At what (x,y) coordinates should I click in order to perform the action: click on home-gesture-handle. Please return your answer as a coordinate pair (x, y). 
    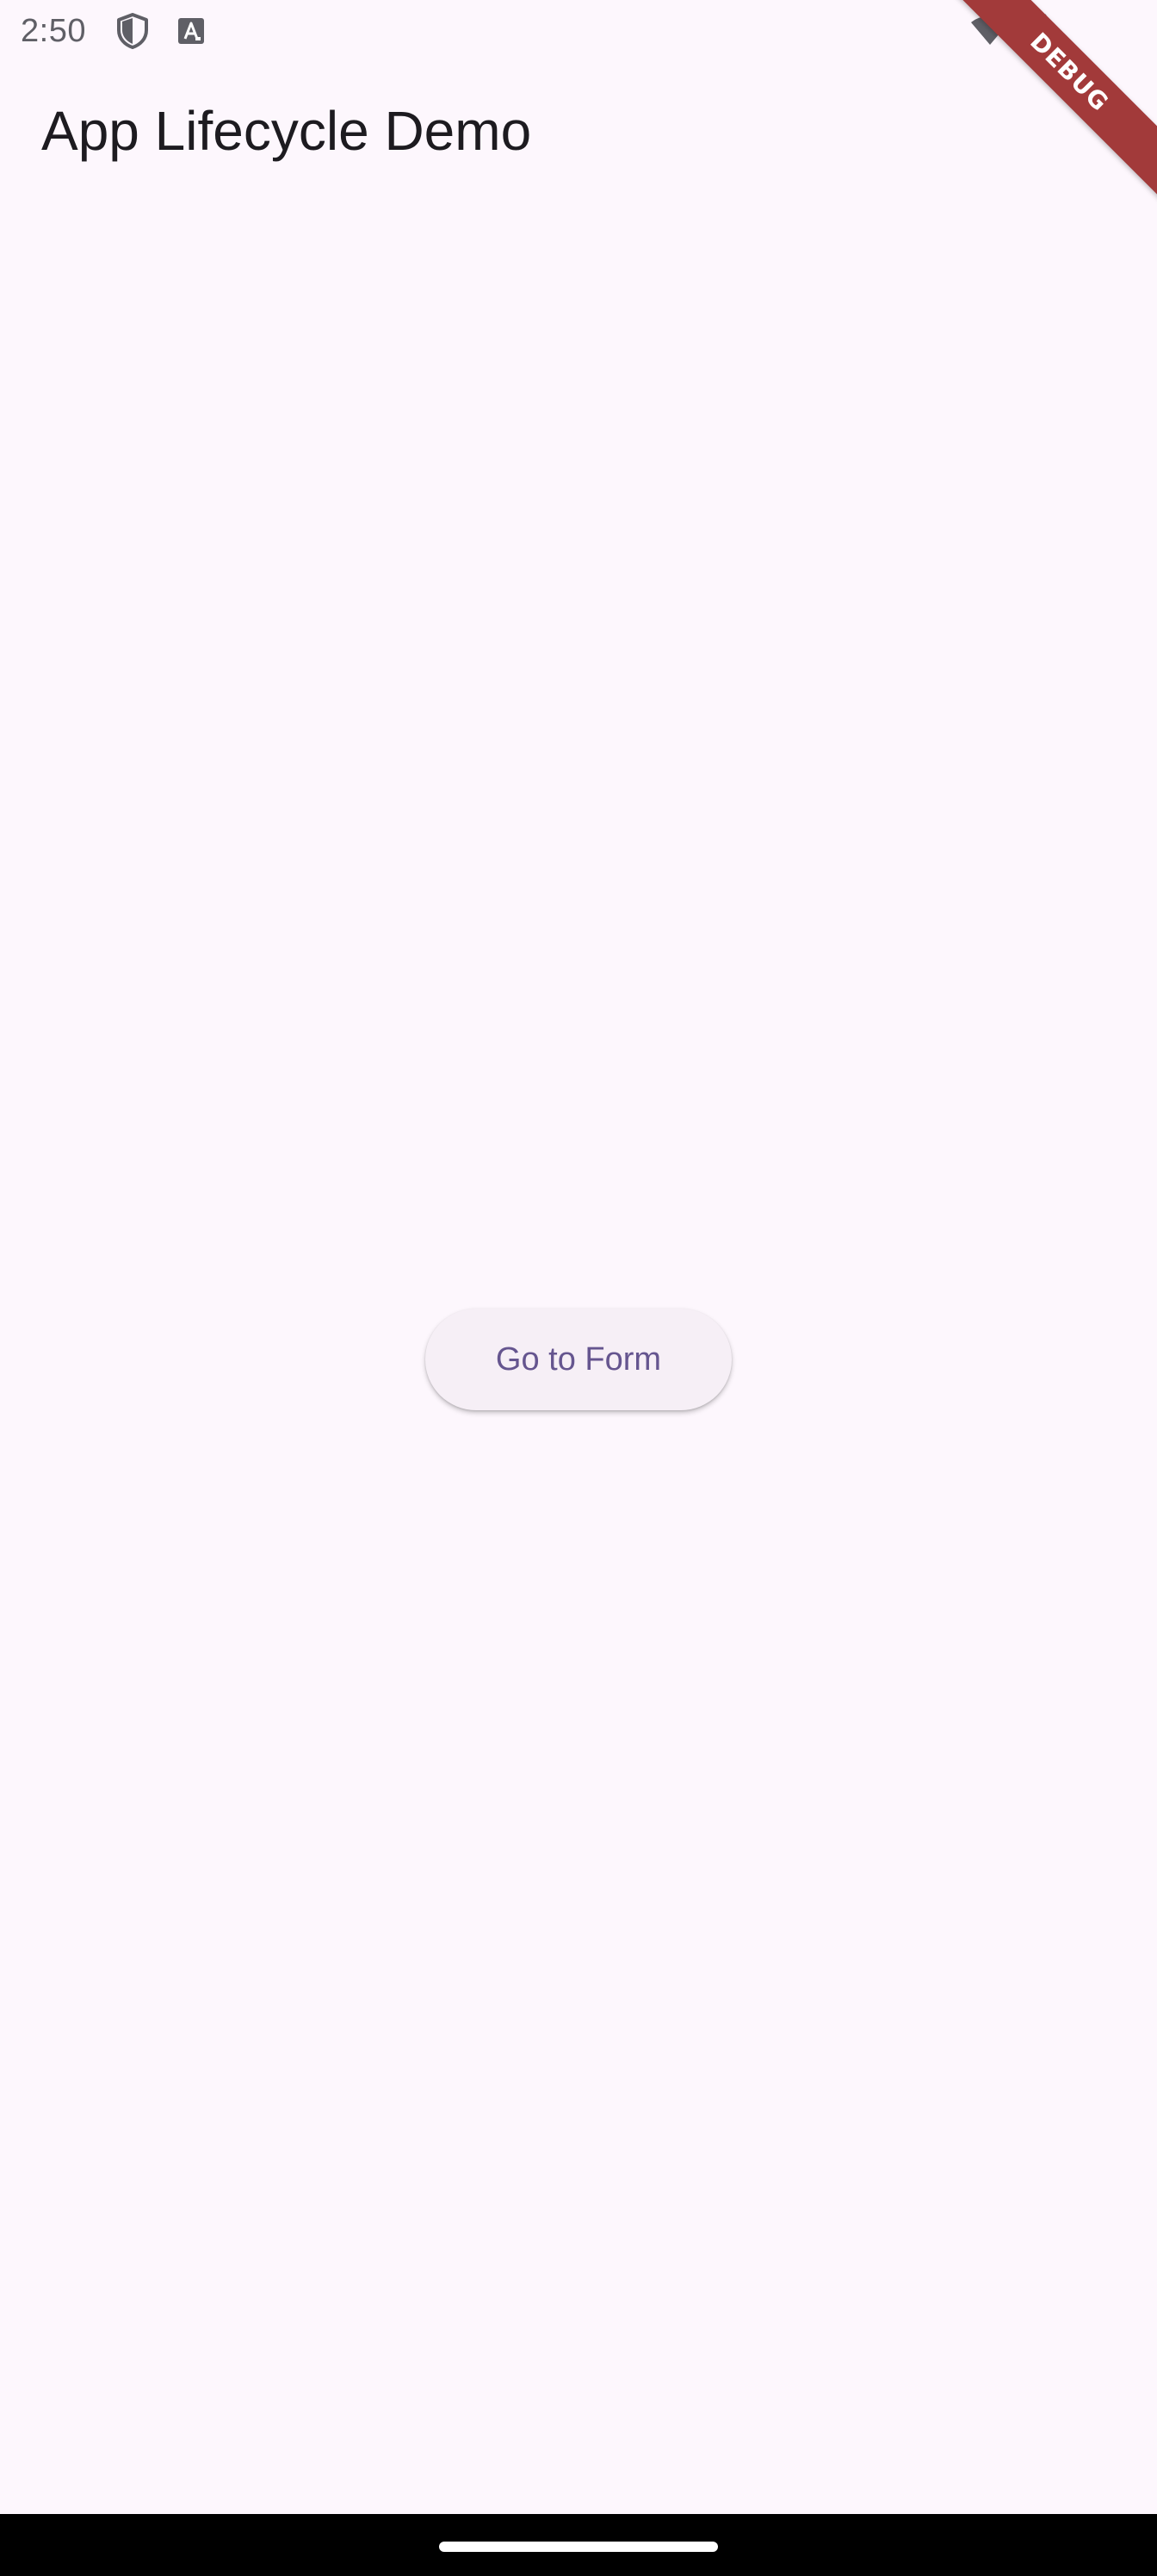
    Looking at the image, I should click on (579, 2547).